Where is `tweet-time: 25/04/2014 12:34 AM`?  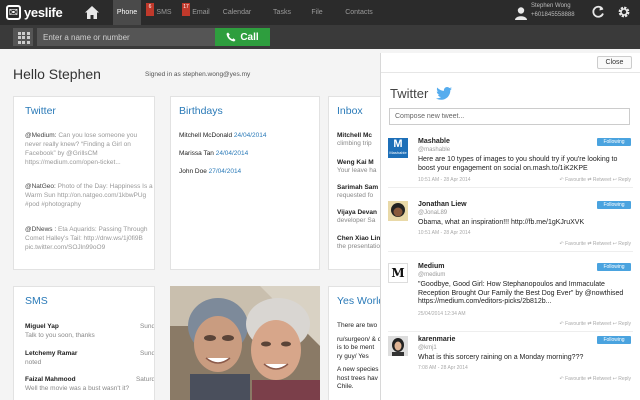 tweet-time: 25/04/2014 12:34 AM is located at coordinates (442, 314).